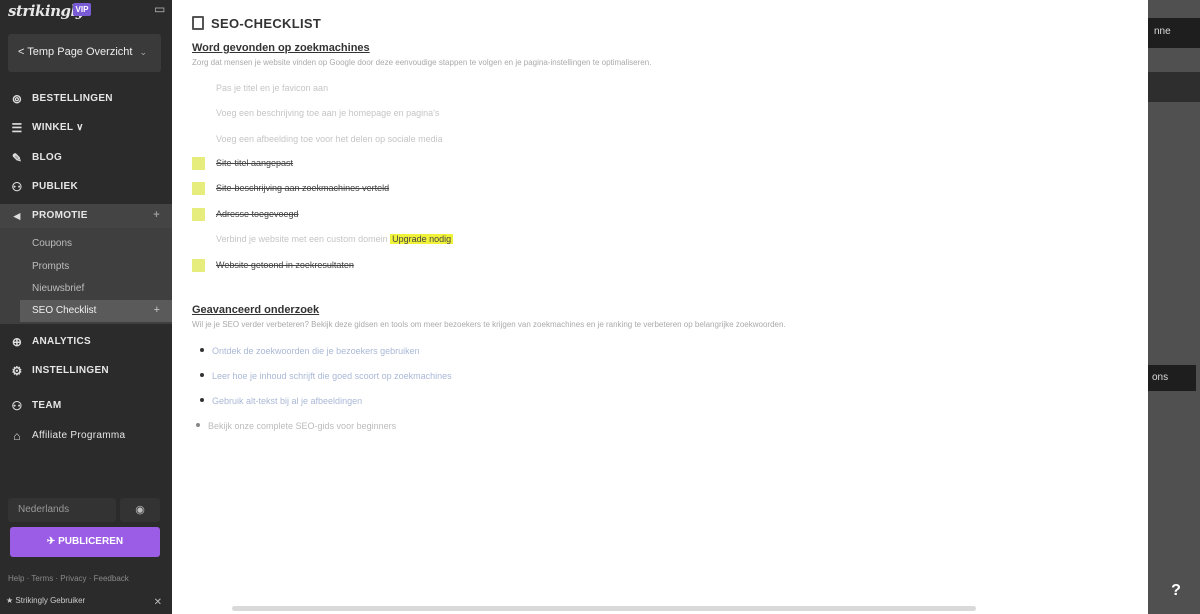 The width and height of the screenshot is (1200, 614). Describe the element at coordinates (285, 265) in the screenshot. I see `checklist-item-text: Website getoond in zoekresultaten` at that location.